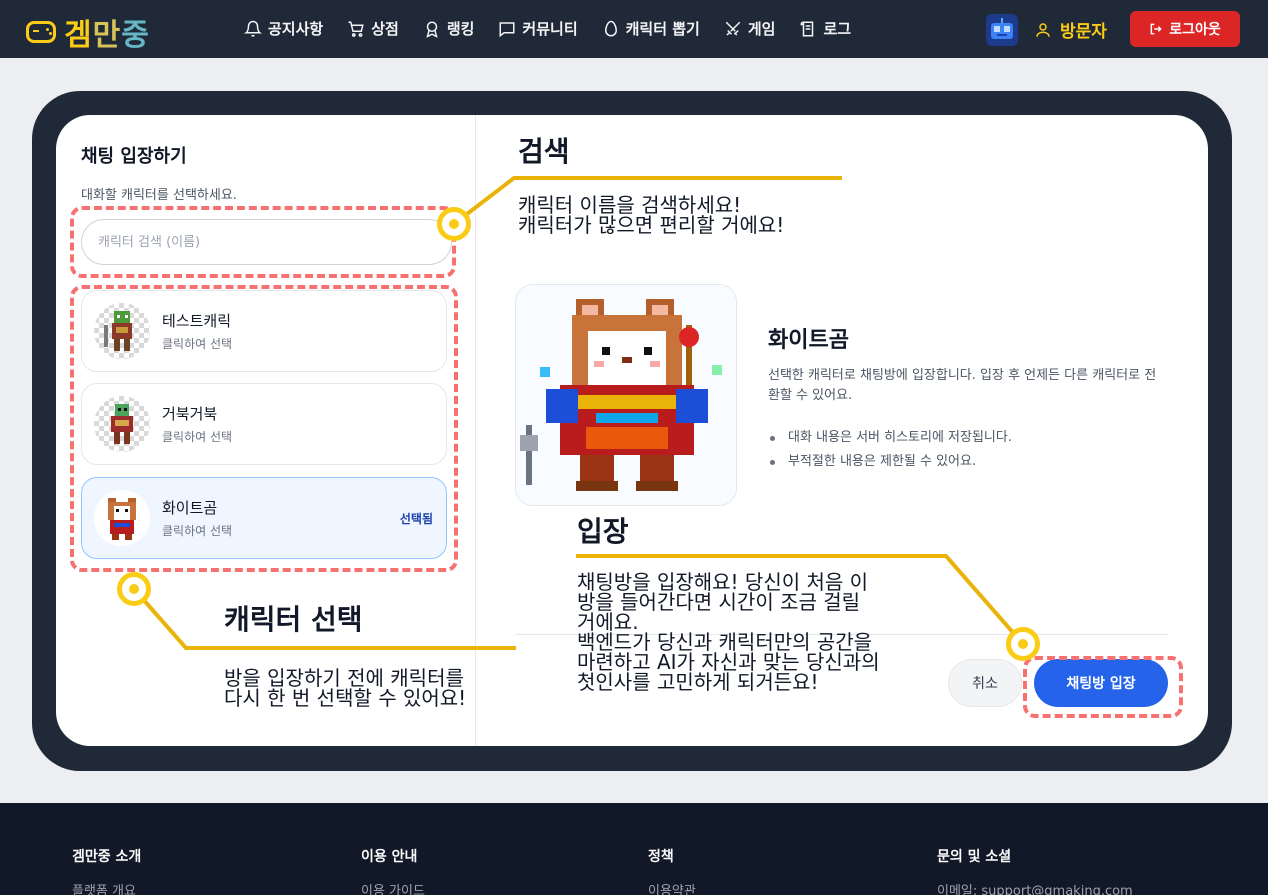  Describe the element at coordinates (661, 857) in the screenshot. I see `footer-heading: 정책` at that location.